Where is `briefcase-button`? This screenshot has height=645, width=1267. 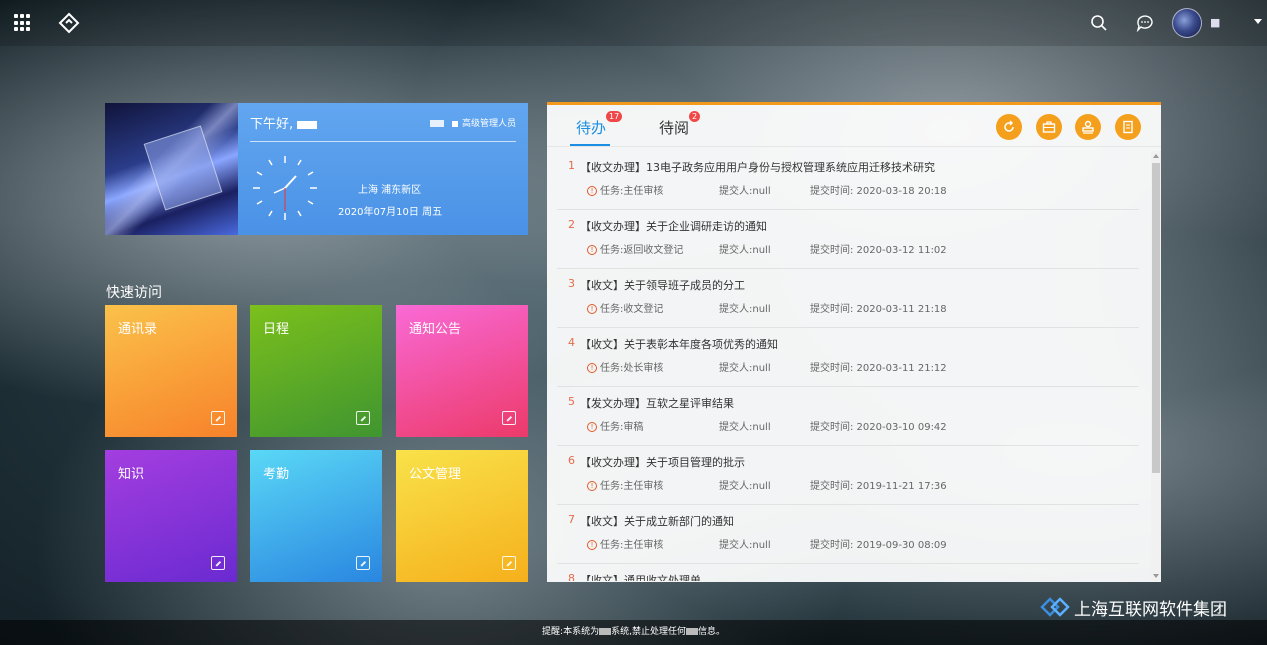 briefcase-button is located at coordinates (1049, 127).